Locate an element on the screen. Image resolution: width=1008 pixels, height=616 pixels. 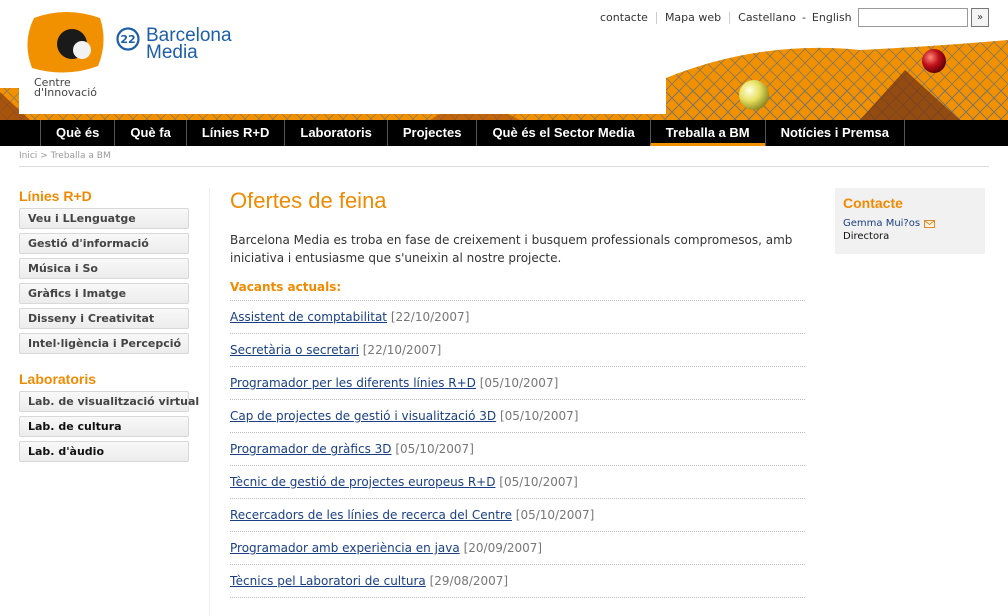
top-links: contacte Mapa web Castellano - English is located at coordinates (726, 17).